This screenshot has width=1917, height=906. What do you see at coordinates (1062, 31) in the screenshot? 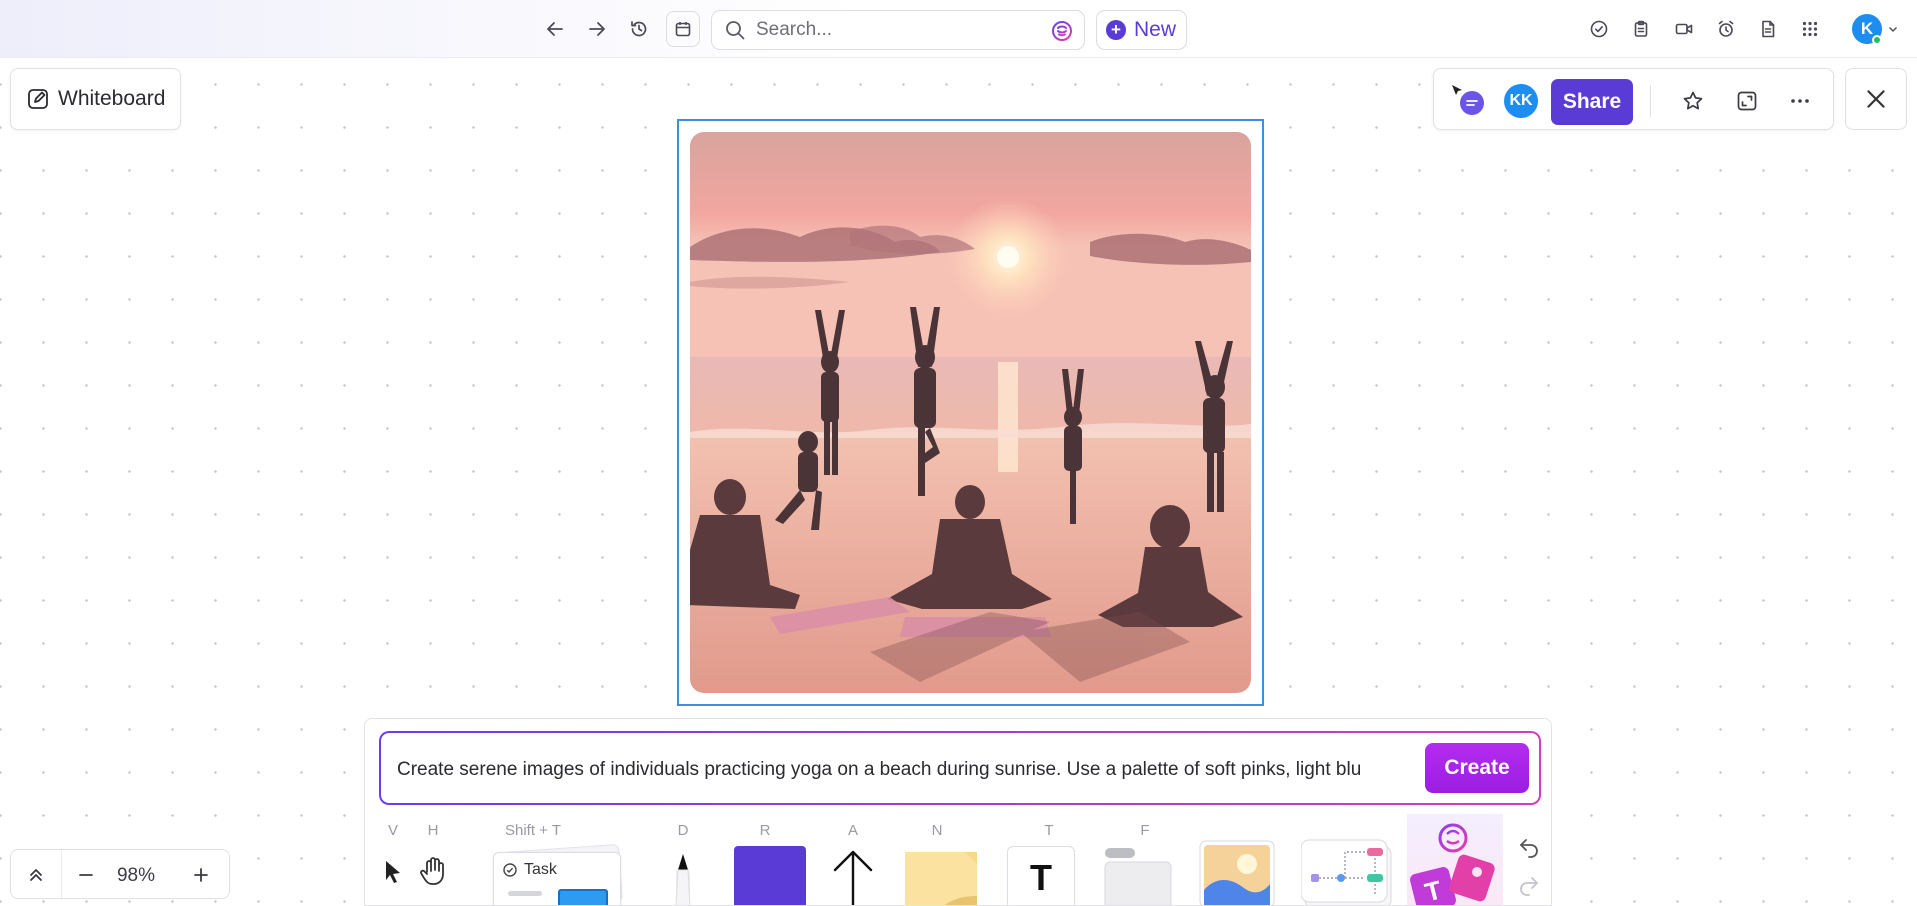
I see `ai-brain-icon` at bounding box center [1062, 31].